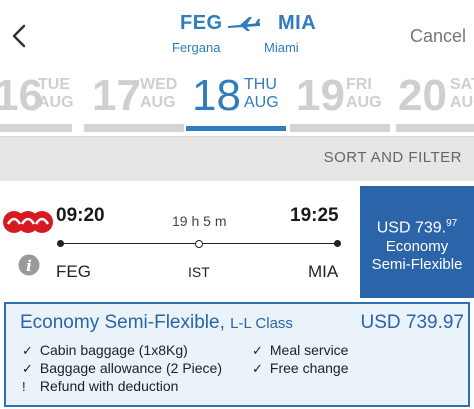 The width and height of the screenshot is (474, 409). Describe the element at coordinates (337, 243) in the screenshot. I see `destination-dot` at that location.